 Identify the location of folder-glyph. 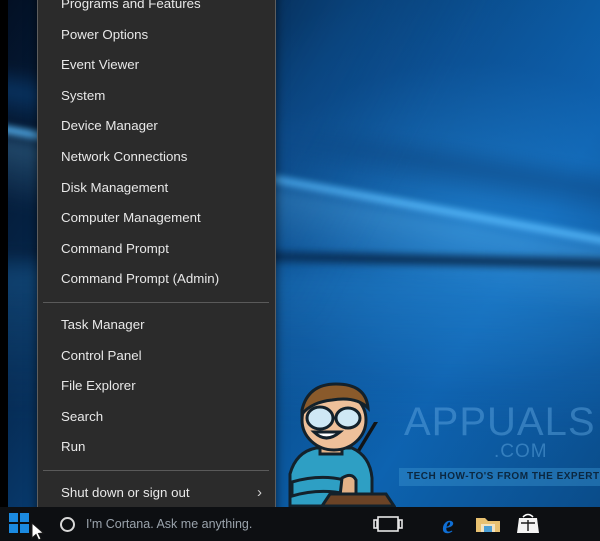
(488, 525).